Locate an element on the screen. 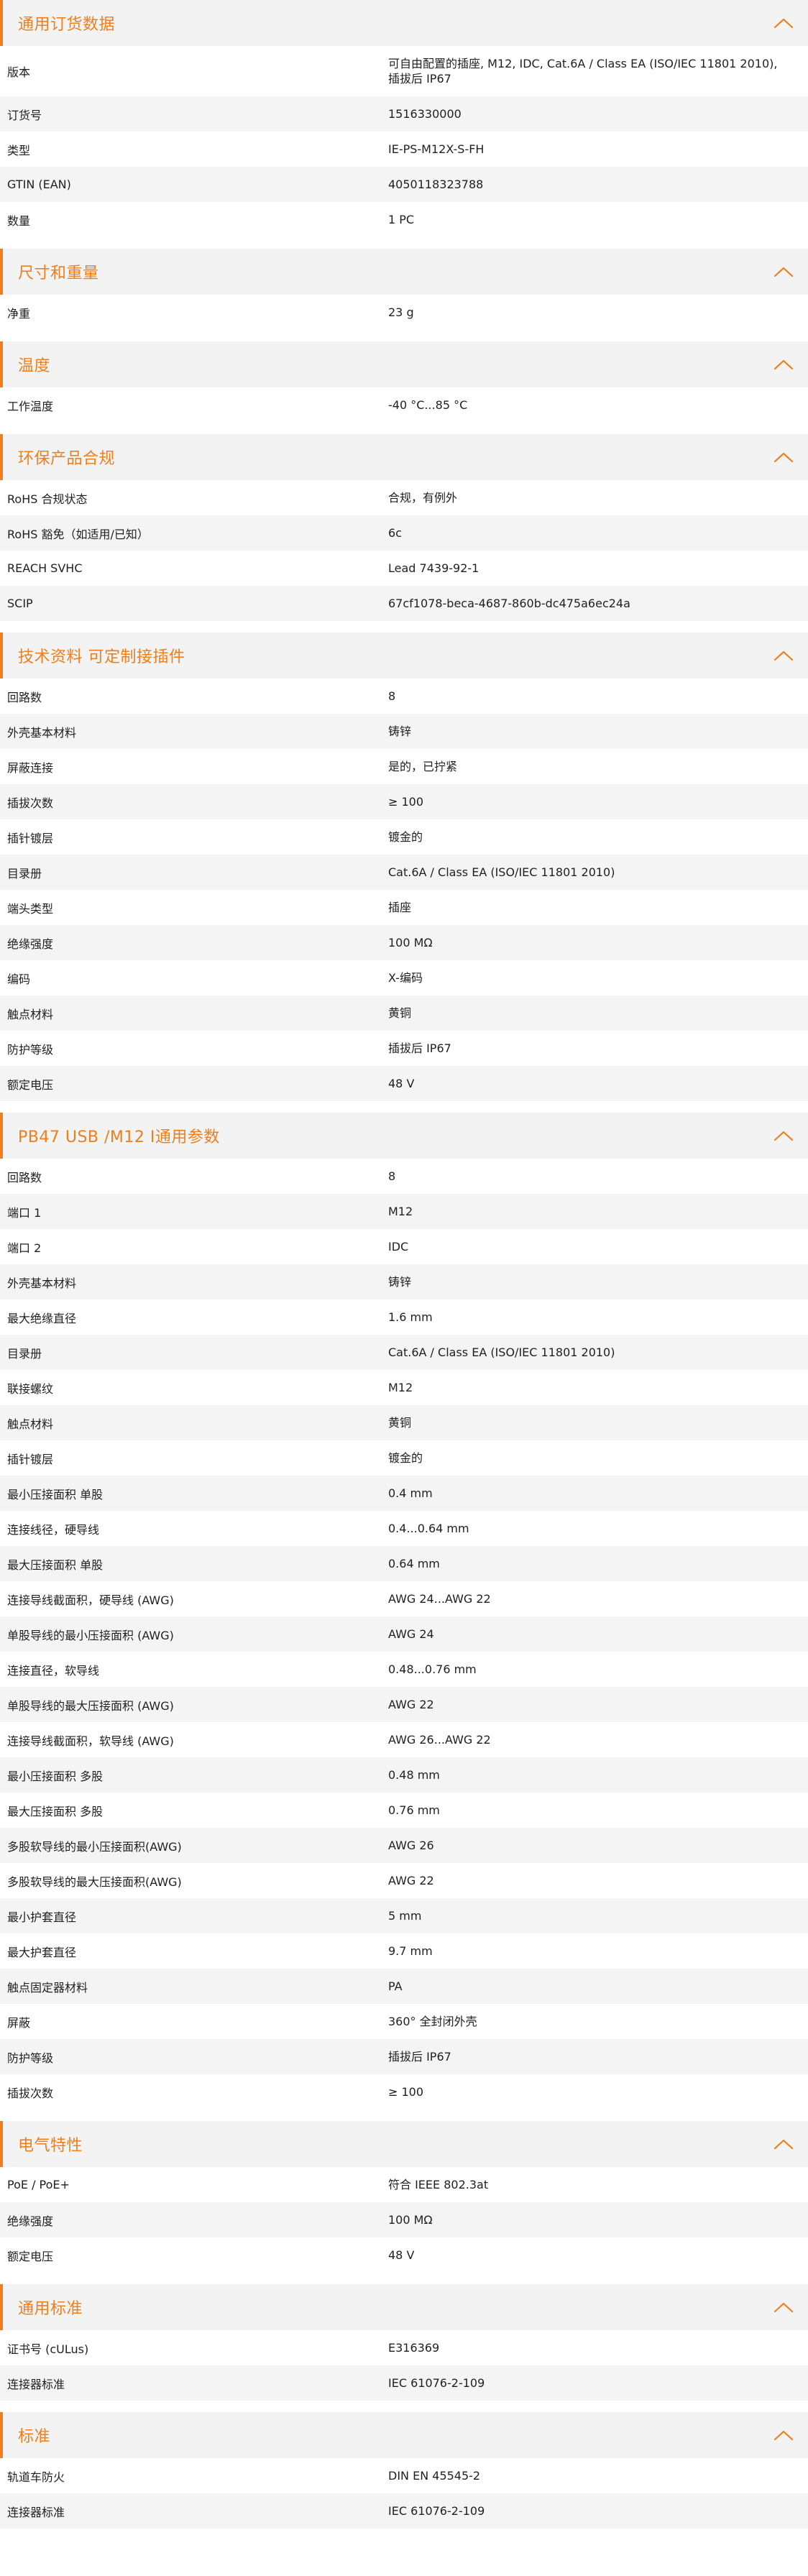 The width and height of the screenshot is (808, 2576). spec-row: 端头类型 插座 is located at coordinates (404, 907).